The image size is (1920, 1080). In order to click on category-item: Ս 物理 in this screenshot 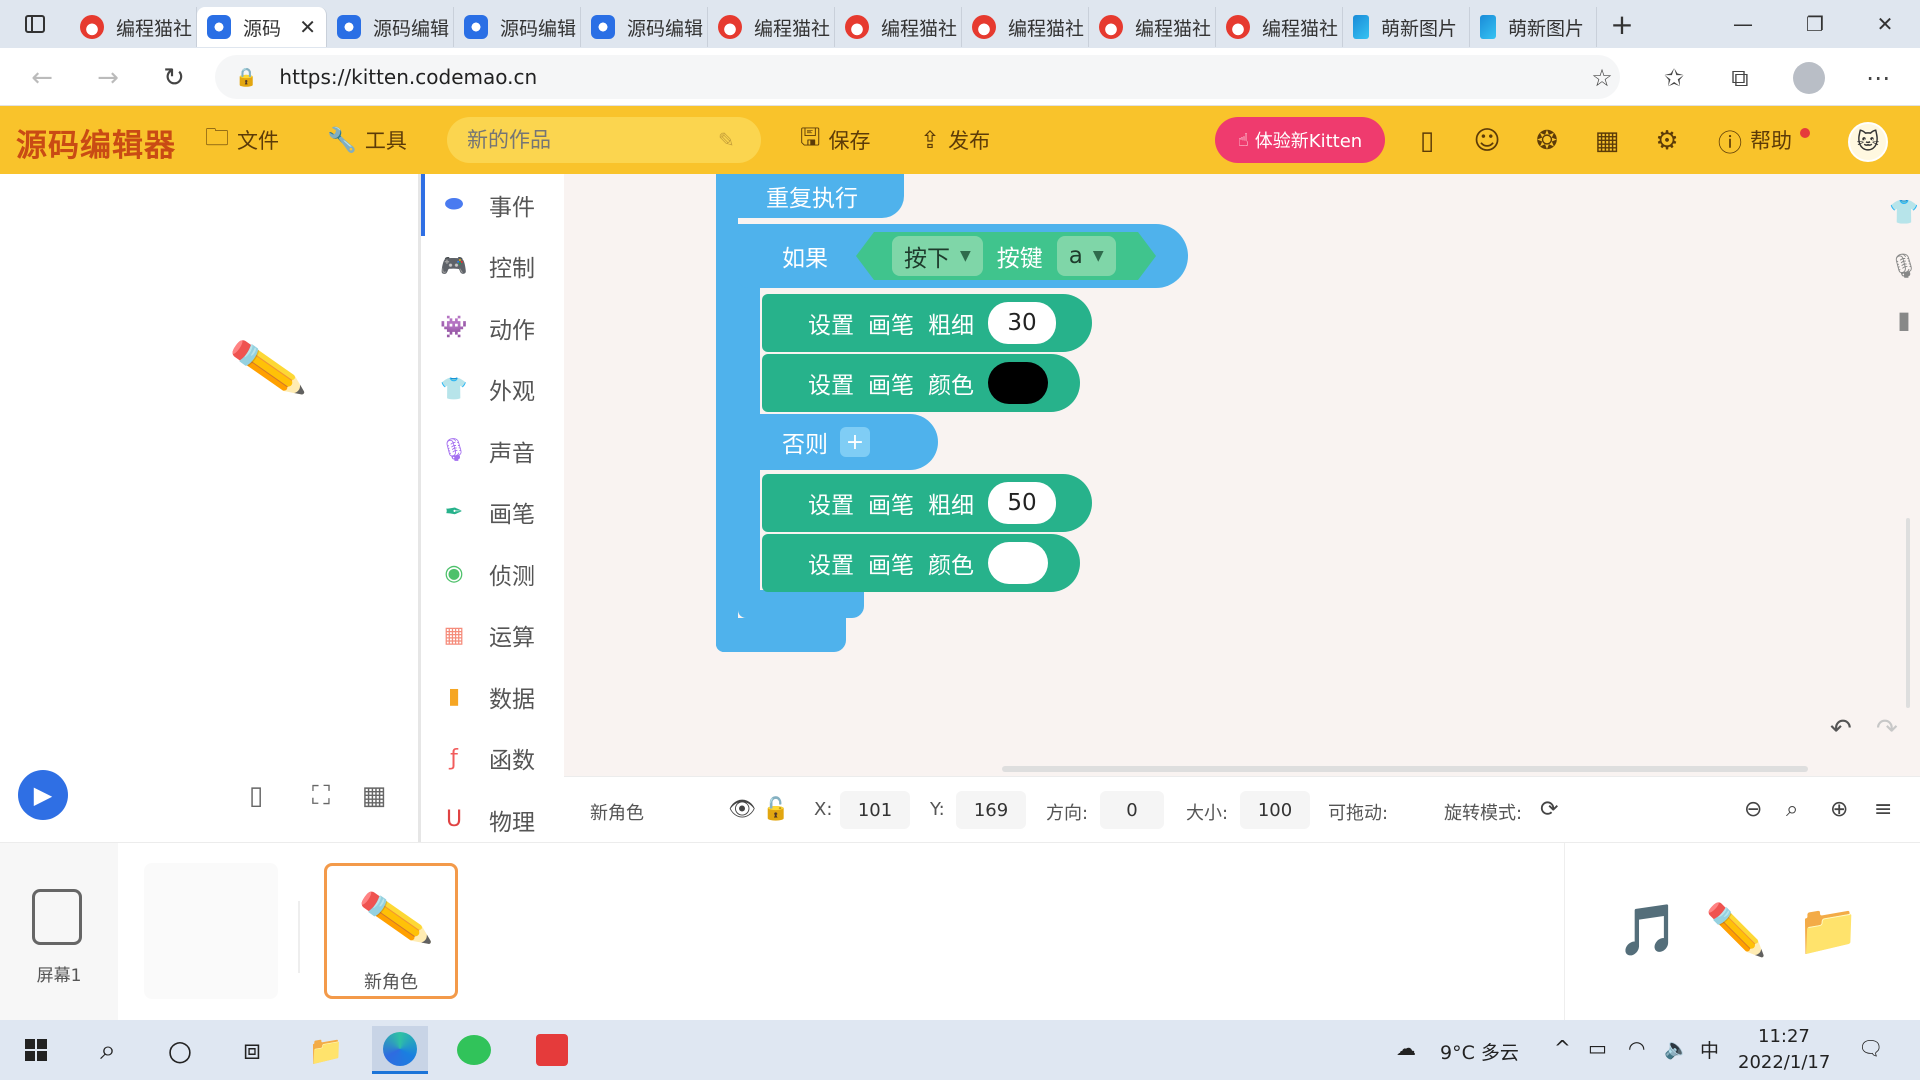, I will do `click(492, 815)`.